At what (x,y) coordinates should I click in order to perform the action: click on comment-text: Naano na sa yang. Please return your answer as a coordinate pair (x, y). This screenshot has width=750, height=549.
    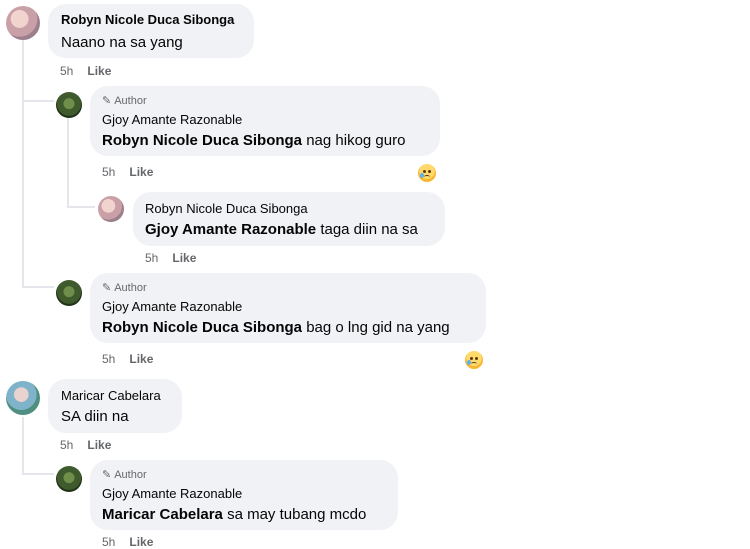
    Looking at the image, I should click on (122, 42).